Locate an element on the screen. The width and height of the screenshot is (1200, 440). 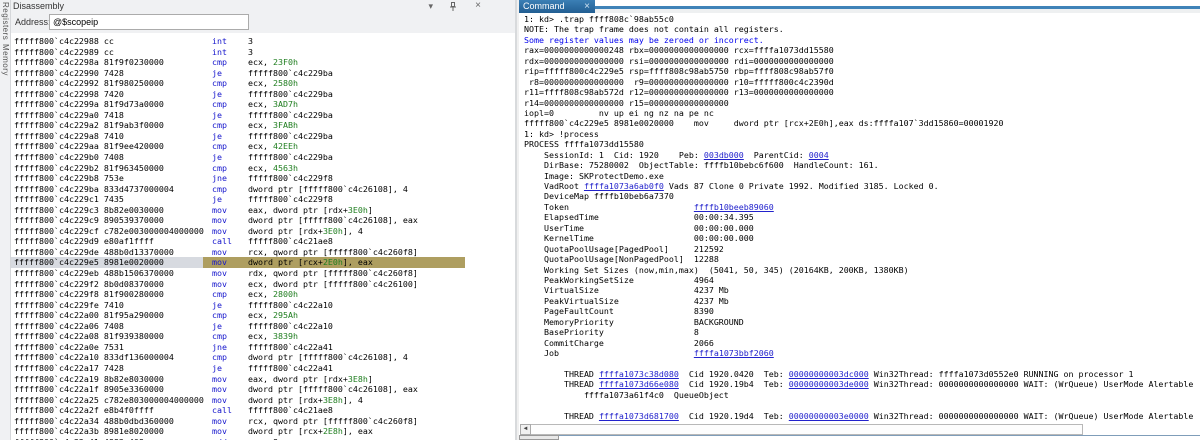
operand-number: 2E0h is located at coordinates (332, 262).